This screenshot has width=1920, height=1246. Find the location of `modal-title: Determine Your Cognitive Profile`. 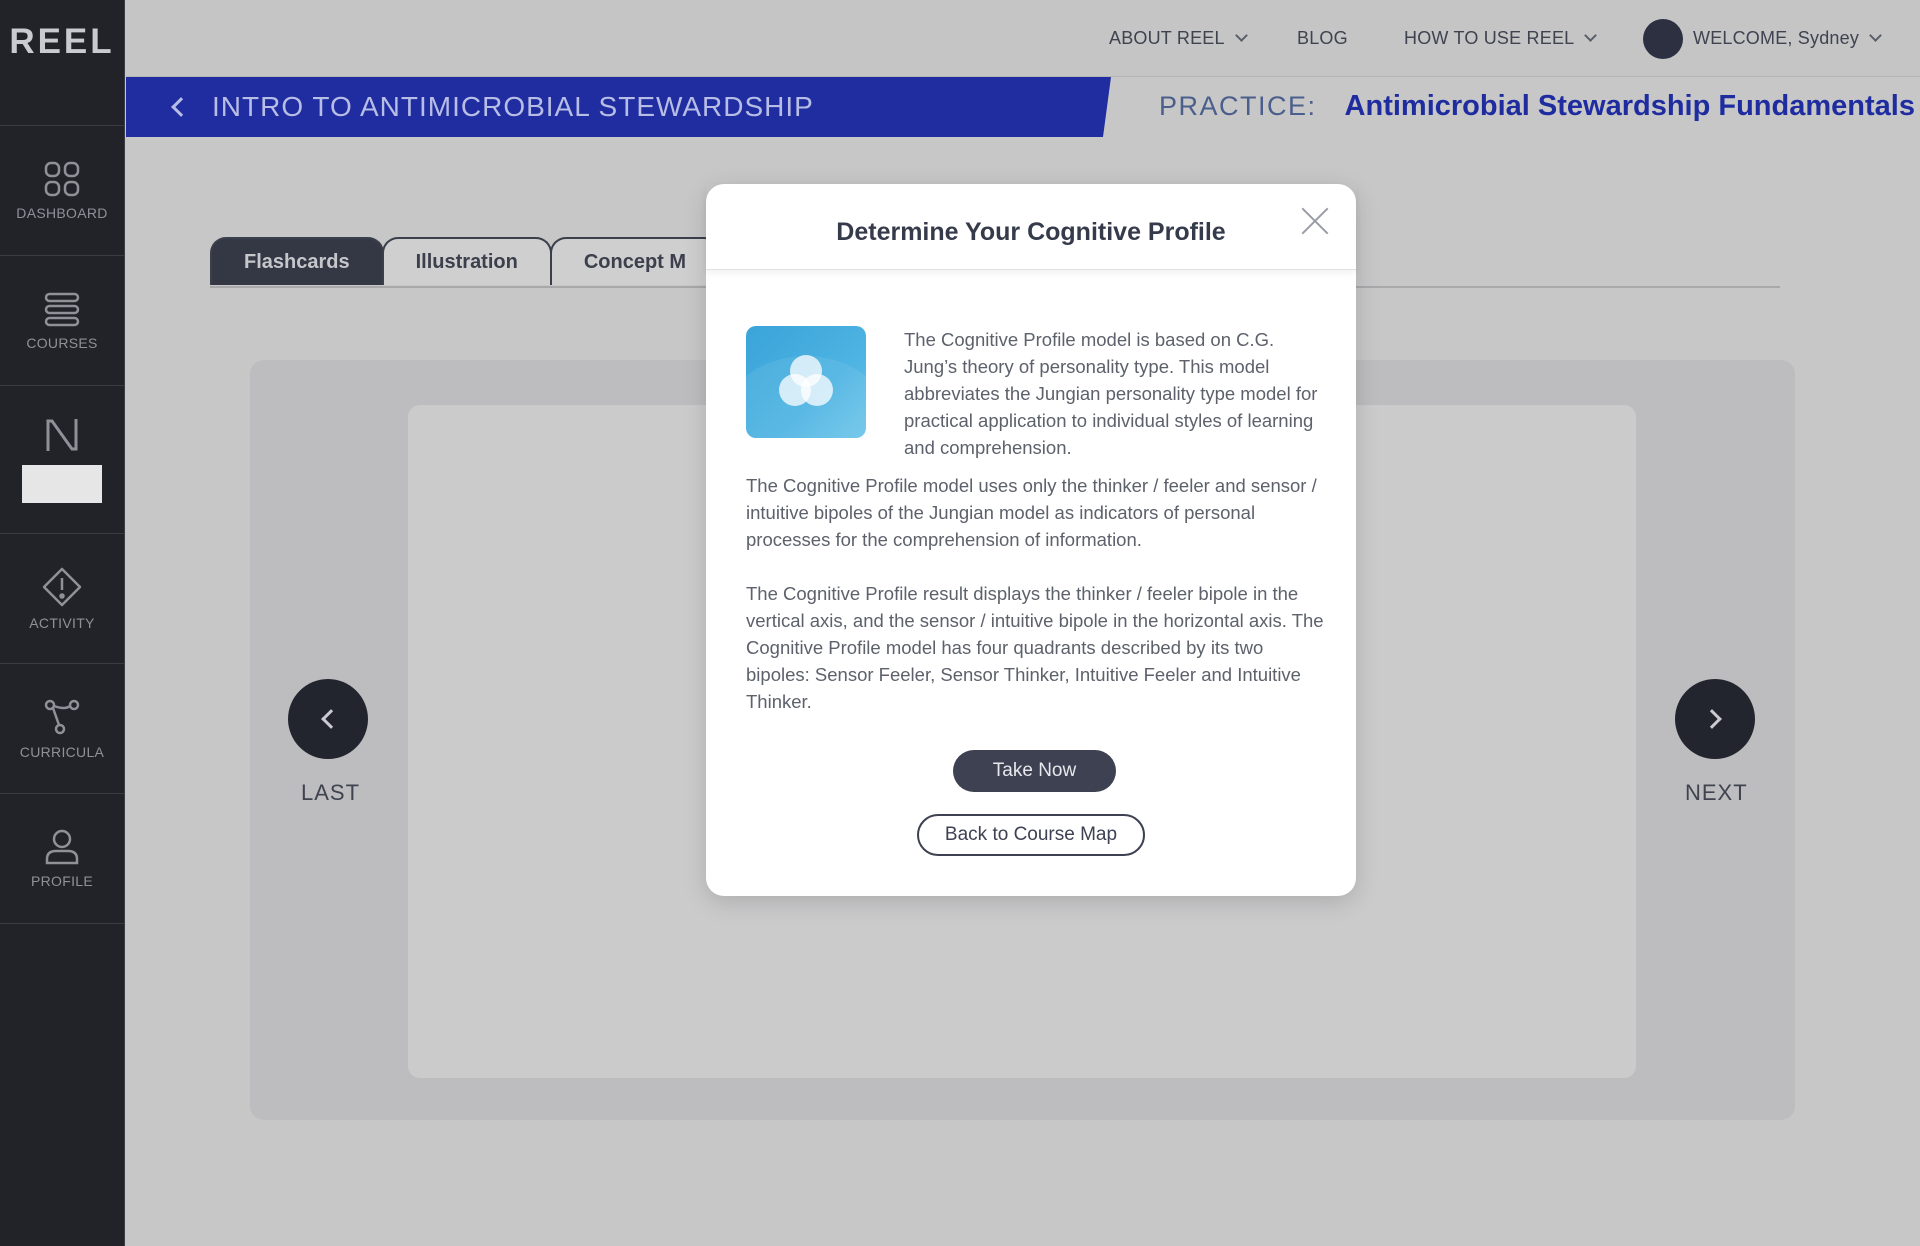

modal-title: Determine Your Cognitive Profile is located at coordinates (1031, 232).